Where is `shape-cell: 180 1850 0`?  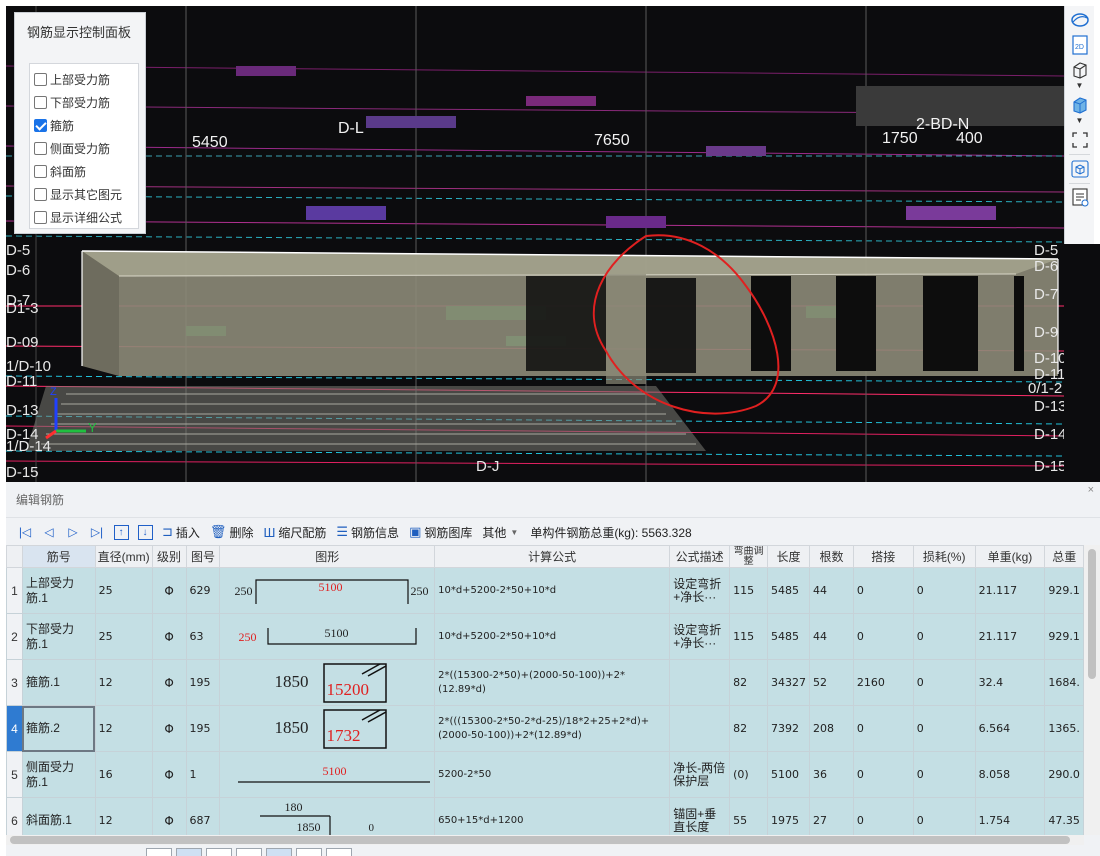 shape-cell: 180 1850 0 is located at coordinates (327, 816).